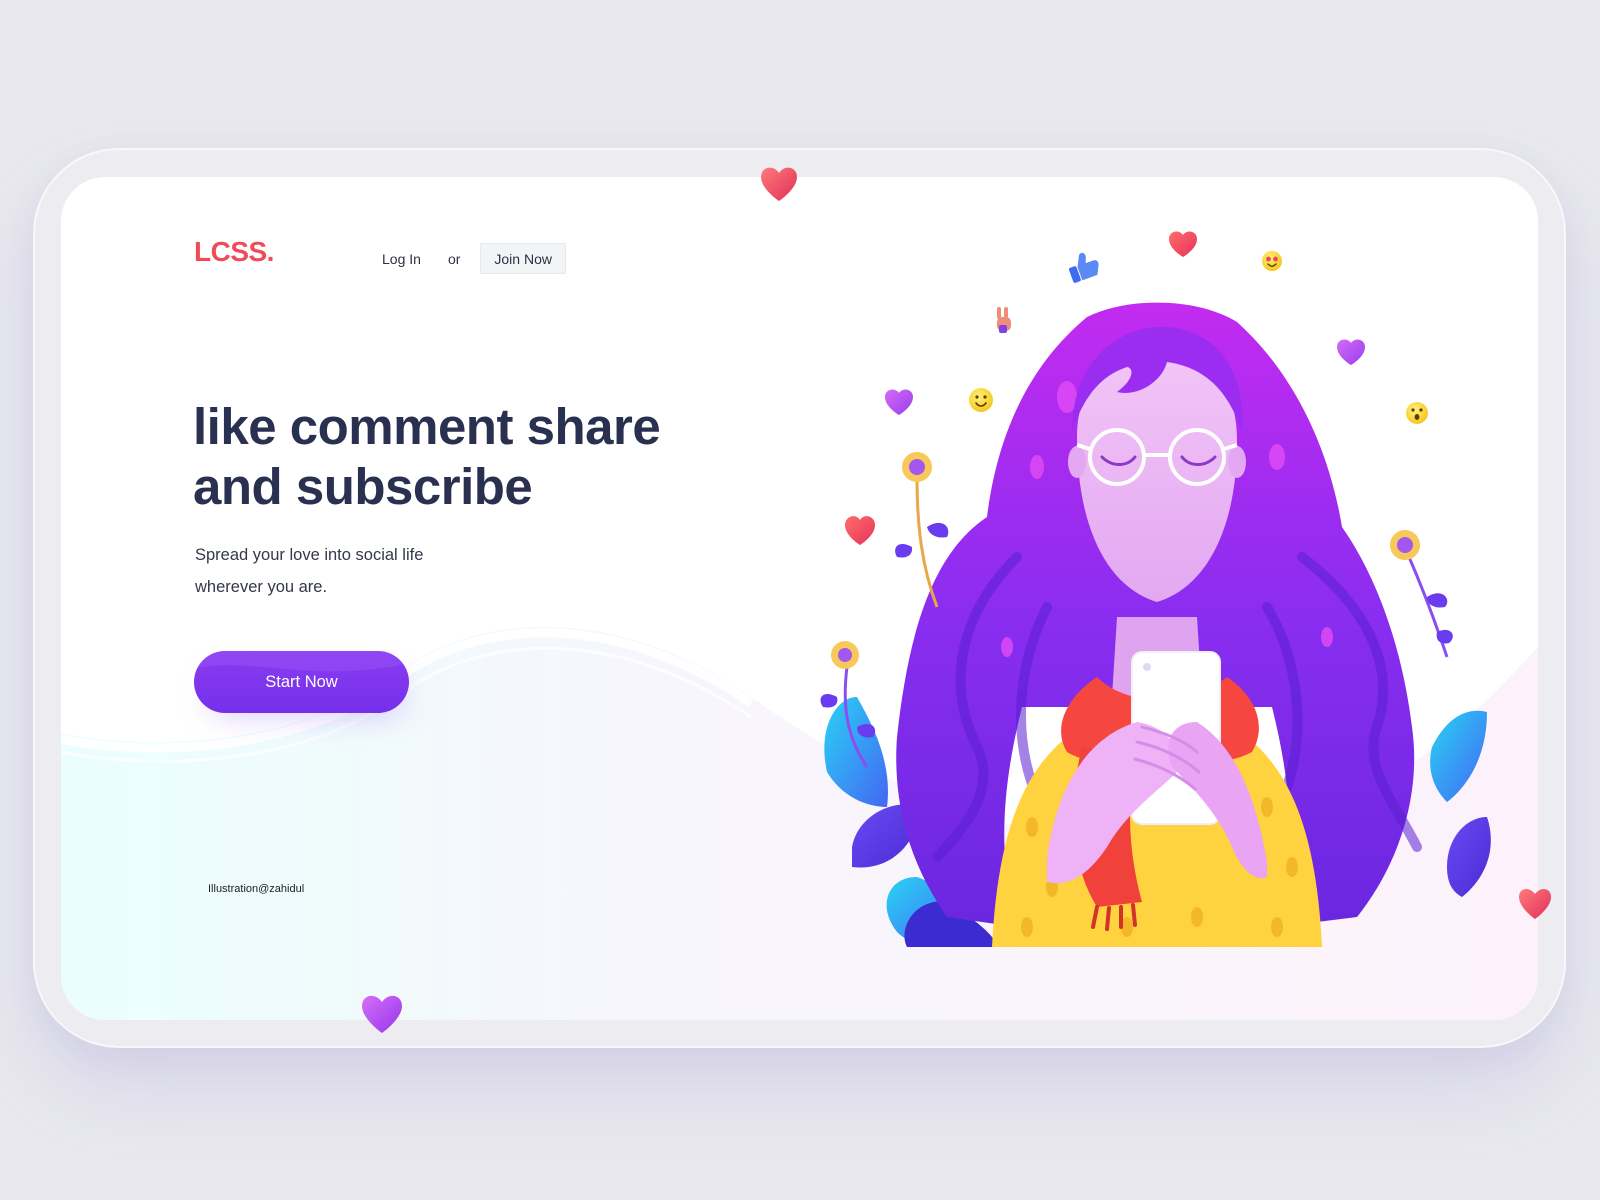 Image resolution: width=1600 pixels, height=1200 pixels. I want to click on leaves-right, so click(1460, 803).